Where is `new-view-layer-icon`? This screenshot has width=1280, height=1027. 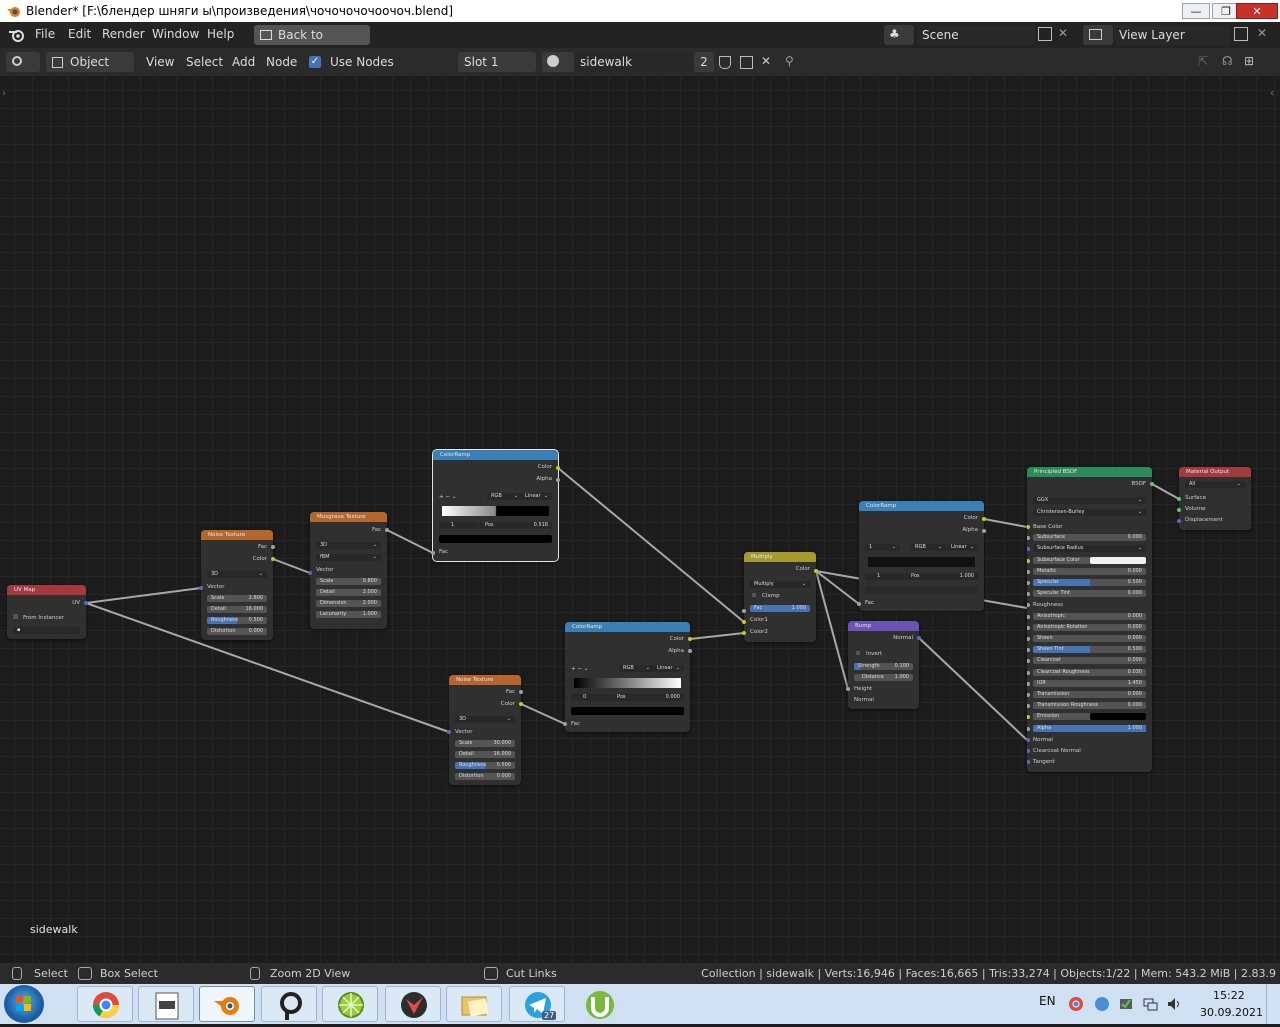
new-view-layer-icon is located at coordinates (1241, 34).